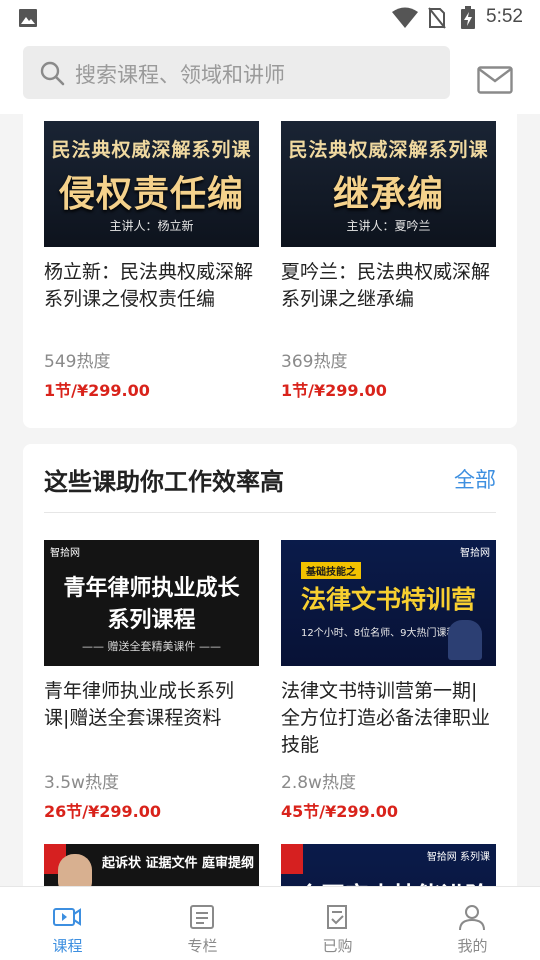 Image resolution: width=540 pixels, height=960 pixels. I want to click on course-card: 智拾网 系列课 合同审查技能进阶, so click(388, 865).